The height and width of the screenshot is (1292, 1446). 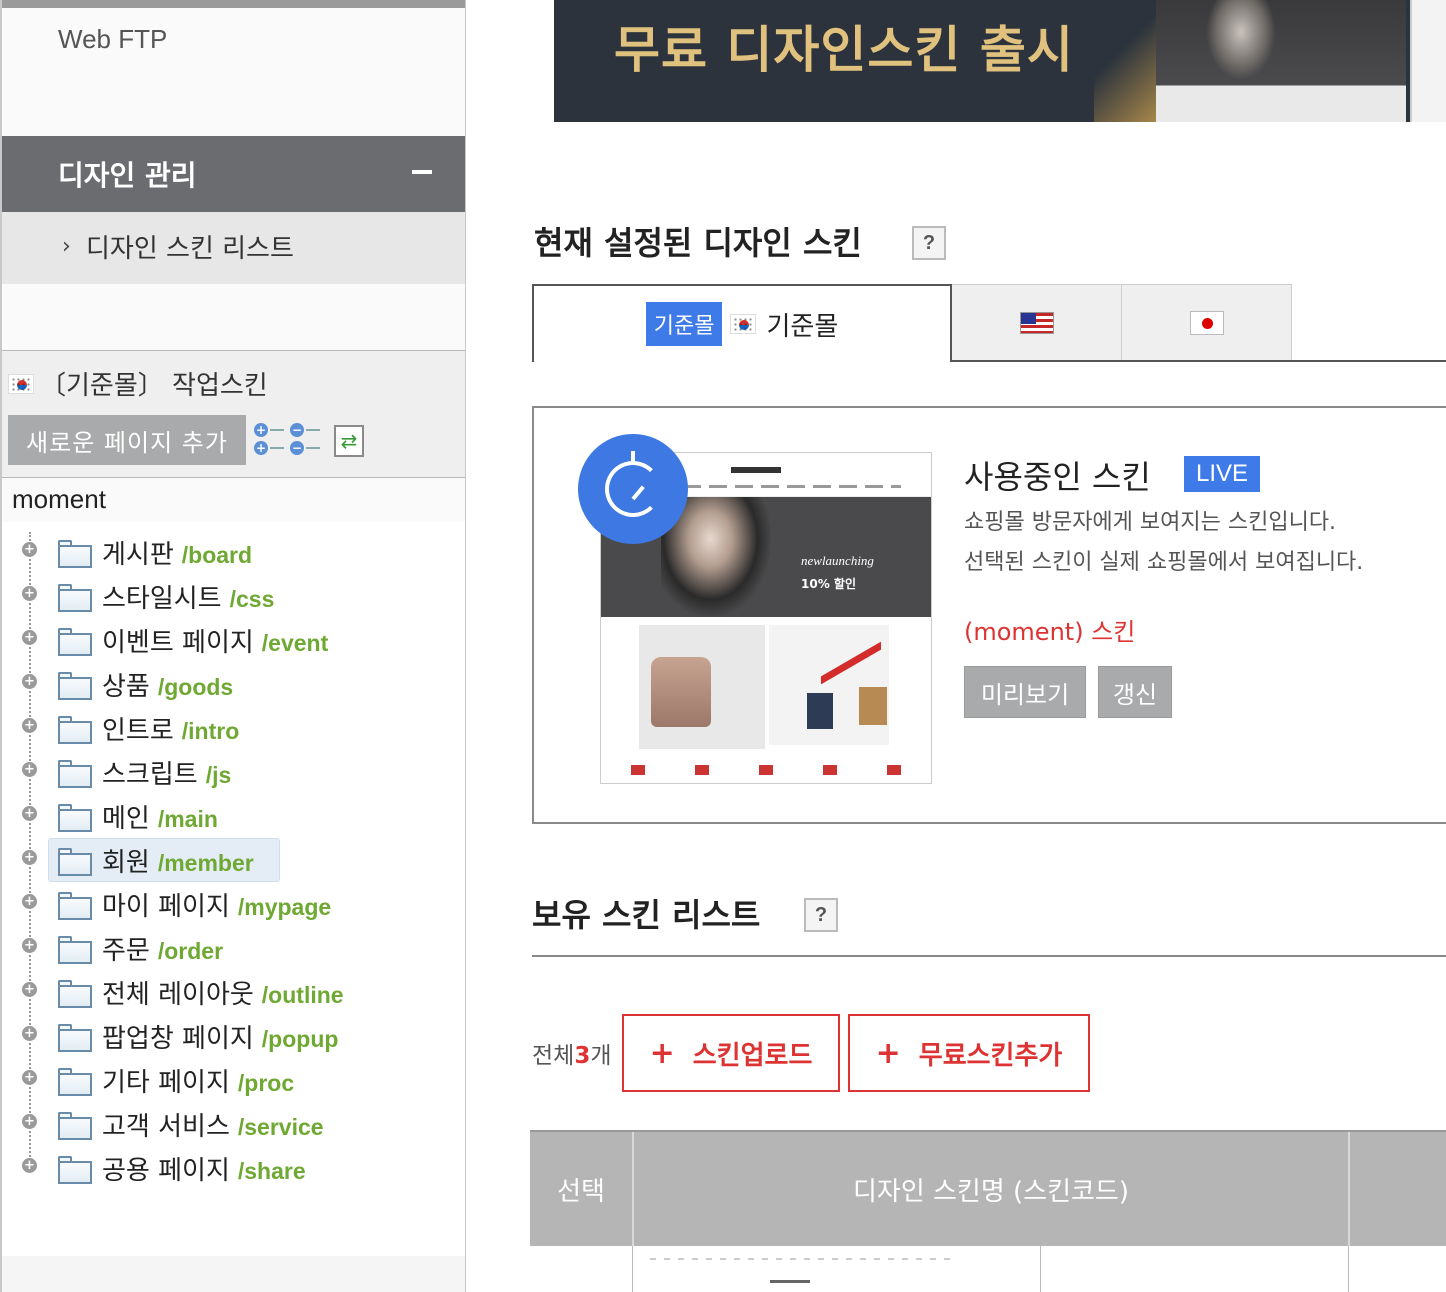 What do you see at coordinates (233, 772) in the screenshot?
I see `tree-folder-item: + 스크립트/js` at bounding box center [233, 772].